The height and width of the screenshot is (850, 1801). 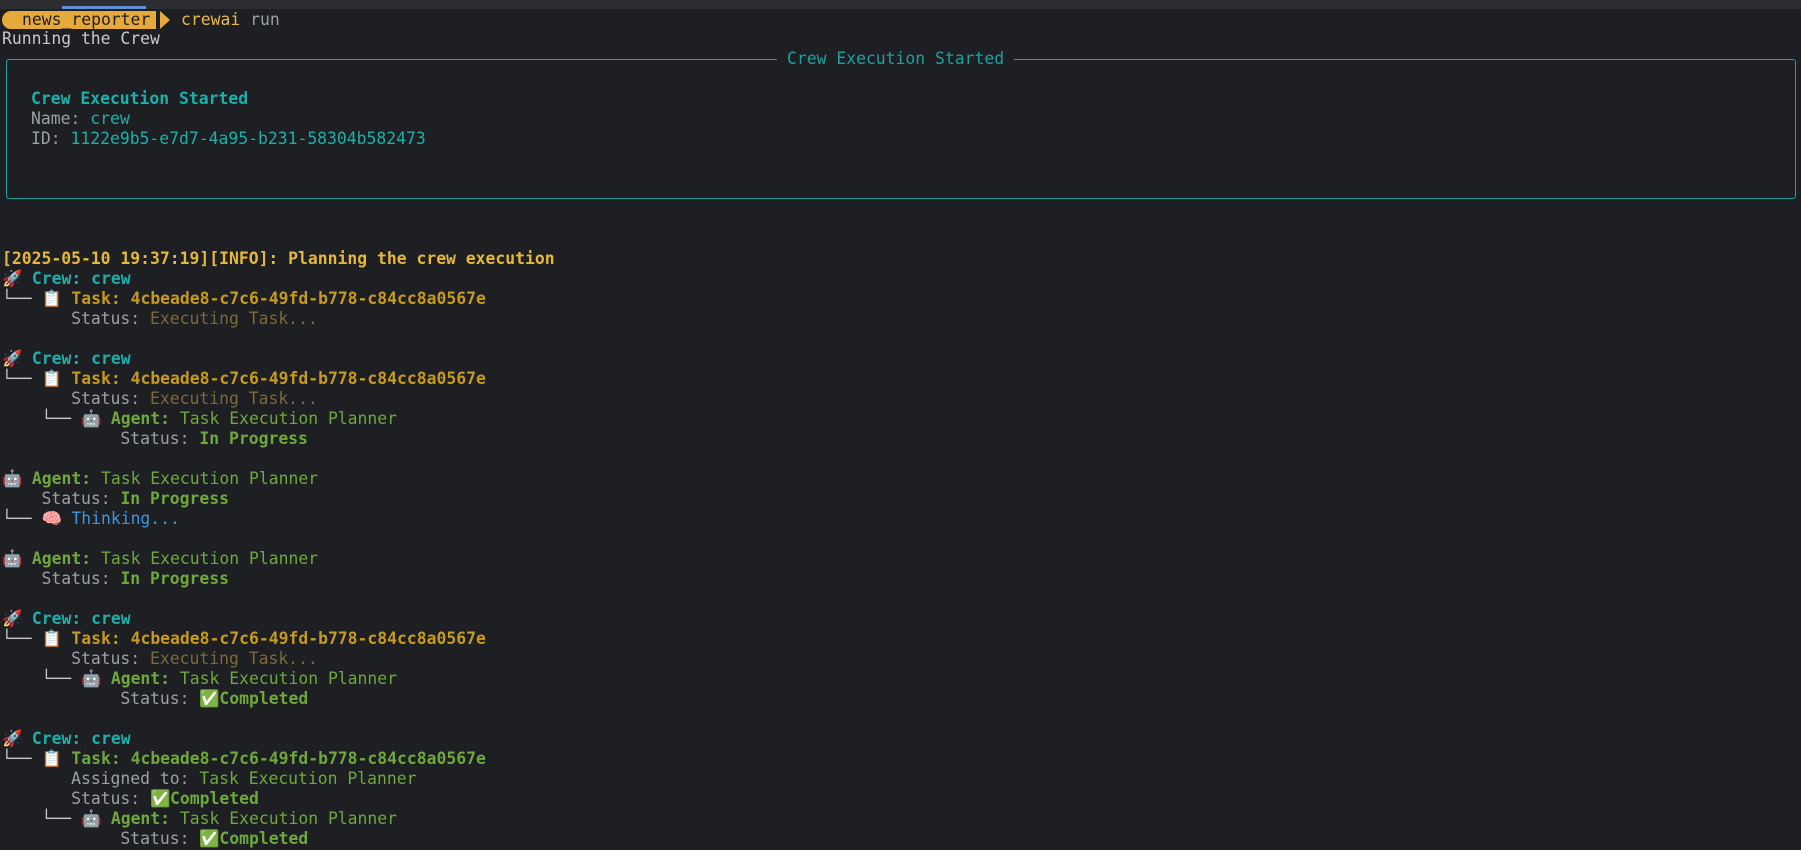 What do you see at coordinates (896, 59) in the screenshot?
I see `panel-title: Crew Execution Started` at bounding box center [896, 59].